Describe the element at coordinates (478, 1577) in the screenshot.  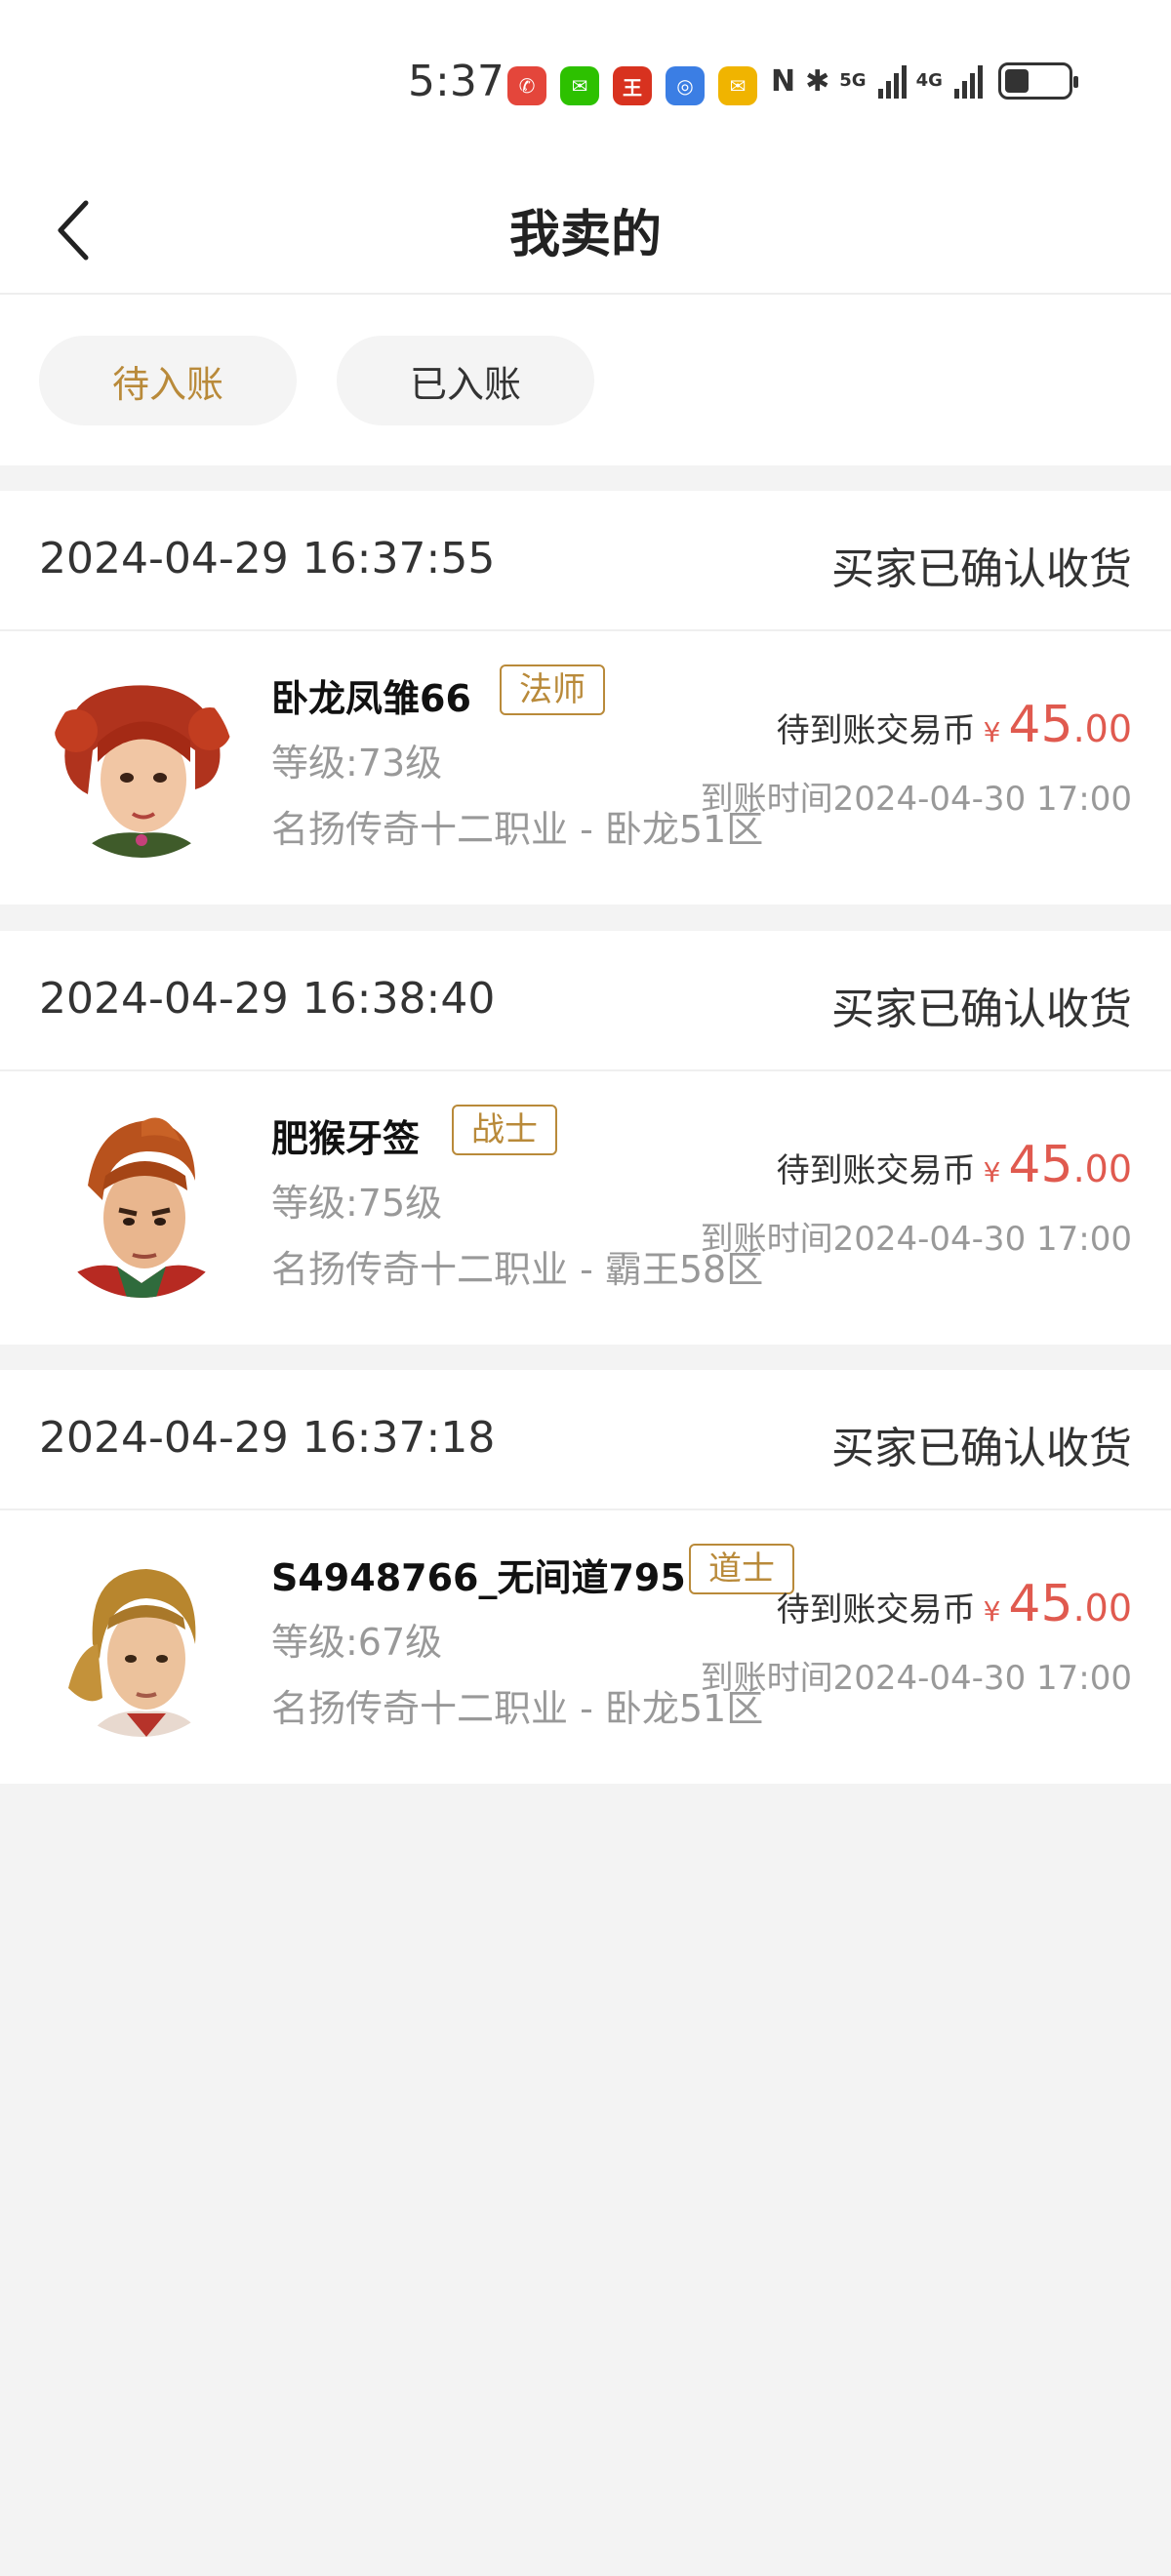
I see `character-name: S4948766_无间道795` at that location.